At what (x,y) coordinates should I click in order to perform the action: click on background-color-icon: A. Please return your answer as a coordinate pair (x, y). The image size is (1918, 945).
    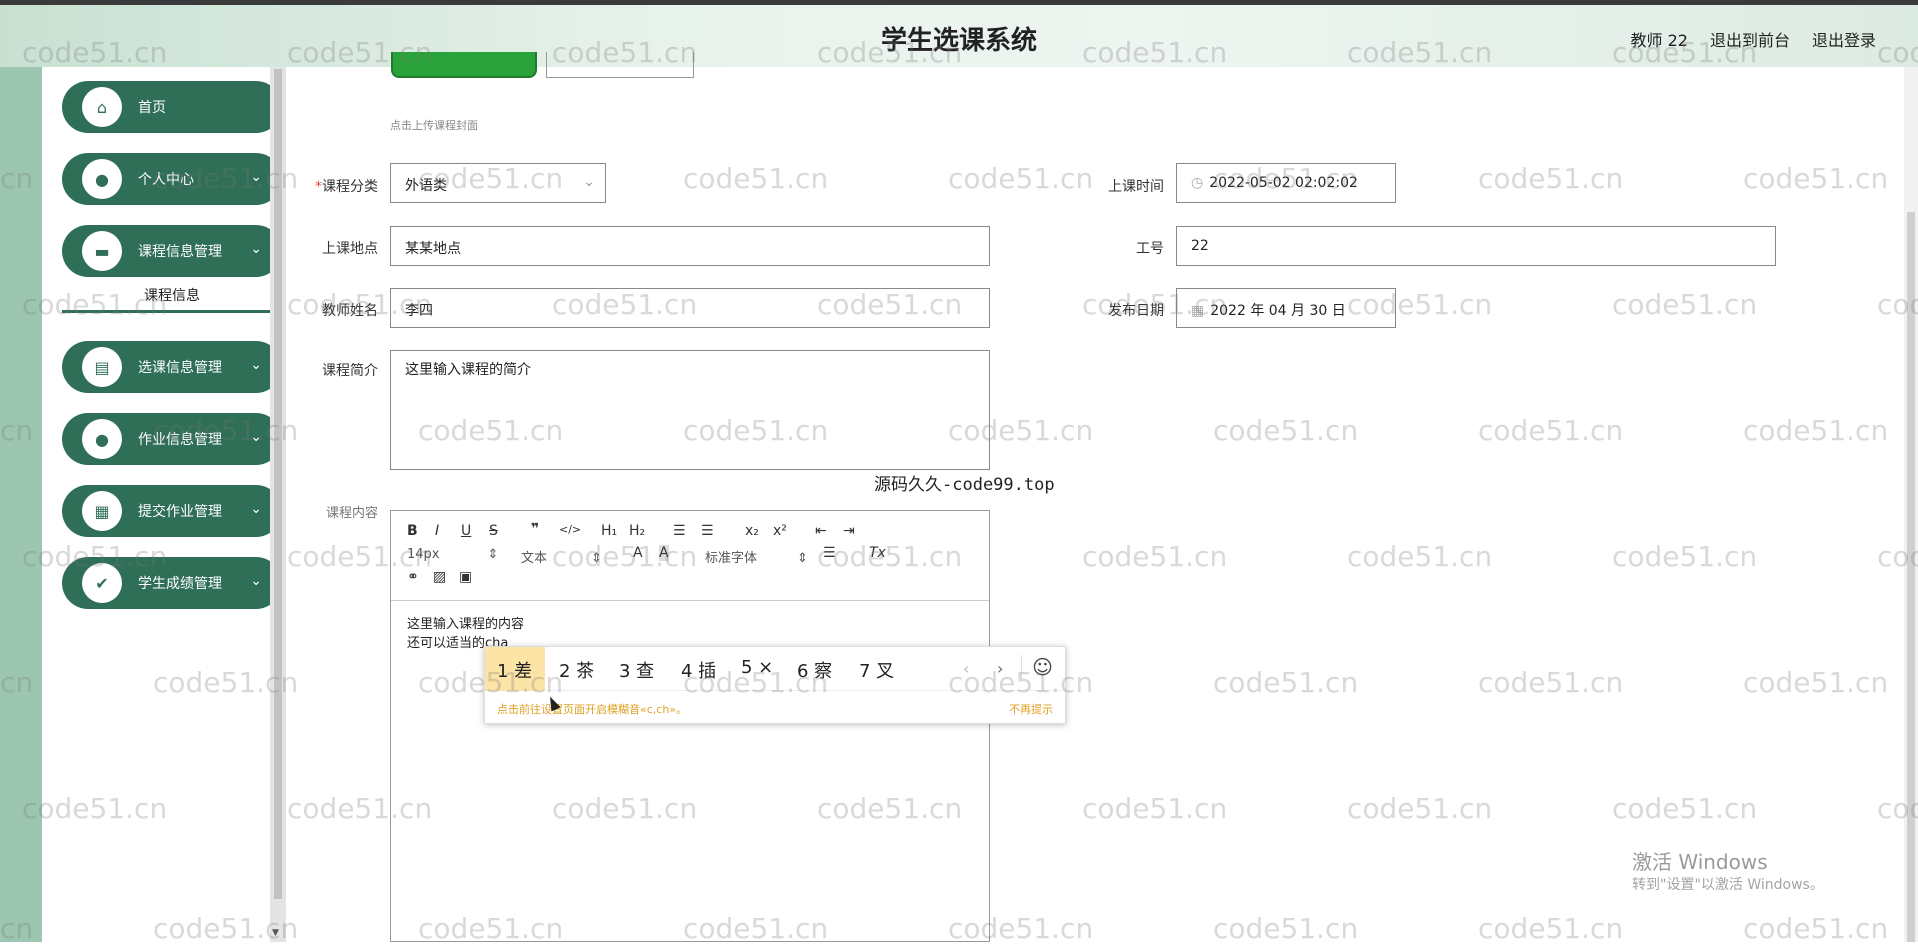
    Looking at the image, I should click on (664, 553).